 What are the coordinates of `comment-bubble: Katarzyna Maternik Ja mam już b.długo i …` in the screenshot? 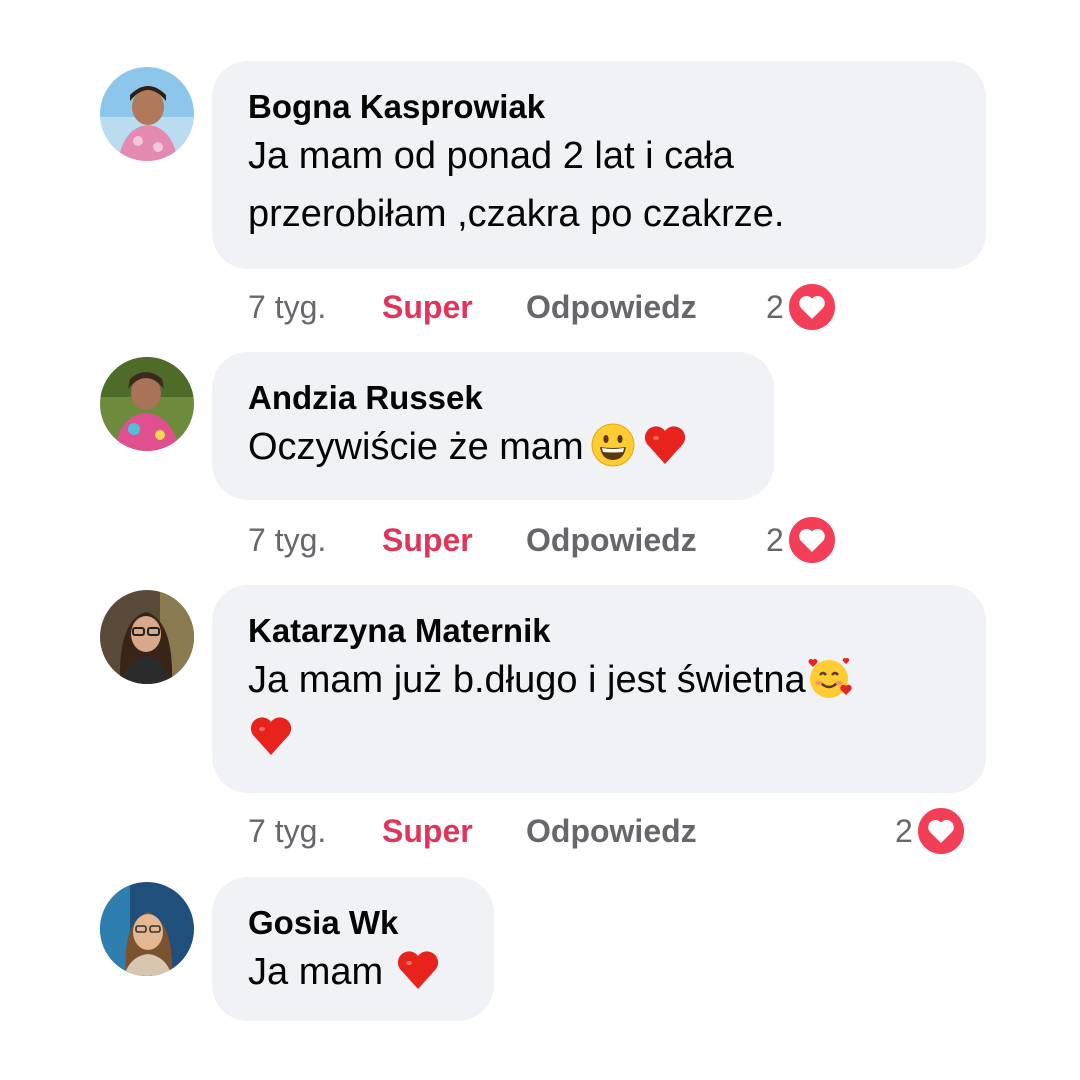 It's located at (599, 689).